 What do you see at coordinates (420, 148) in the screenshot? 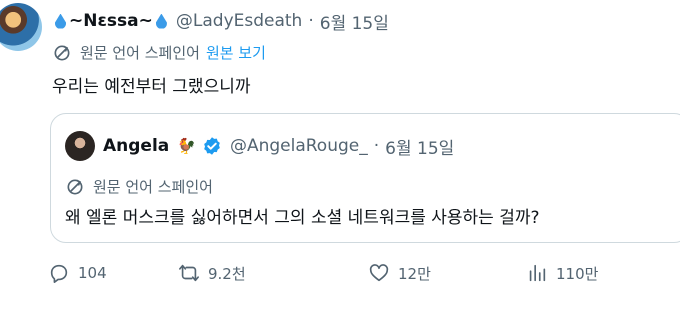
I see `quoted-tweet-date: 6월 15일` at bounding box center [420, 148].